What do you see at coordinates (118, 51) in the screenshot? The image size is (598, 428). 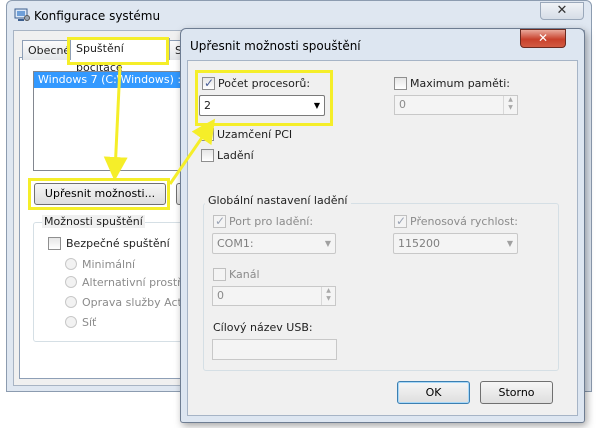 I see `highlight-boot-tab` at bounding box center [118, 51].